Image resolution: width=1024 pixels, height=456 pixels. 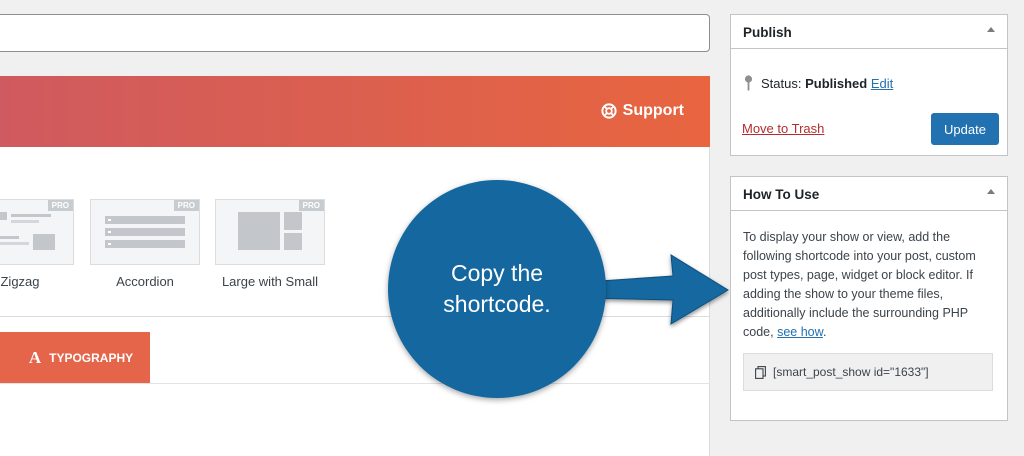 What do you see at coordinates (497, 304) in the screenshot?
I see `callout-line-2: shortcode.` at bounding box center [497, 304].